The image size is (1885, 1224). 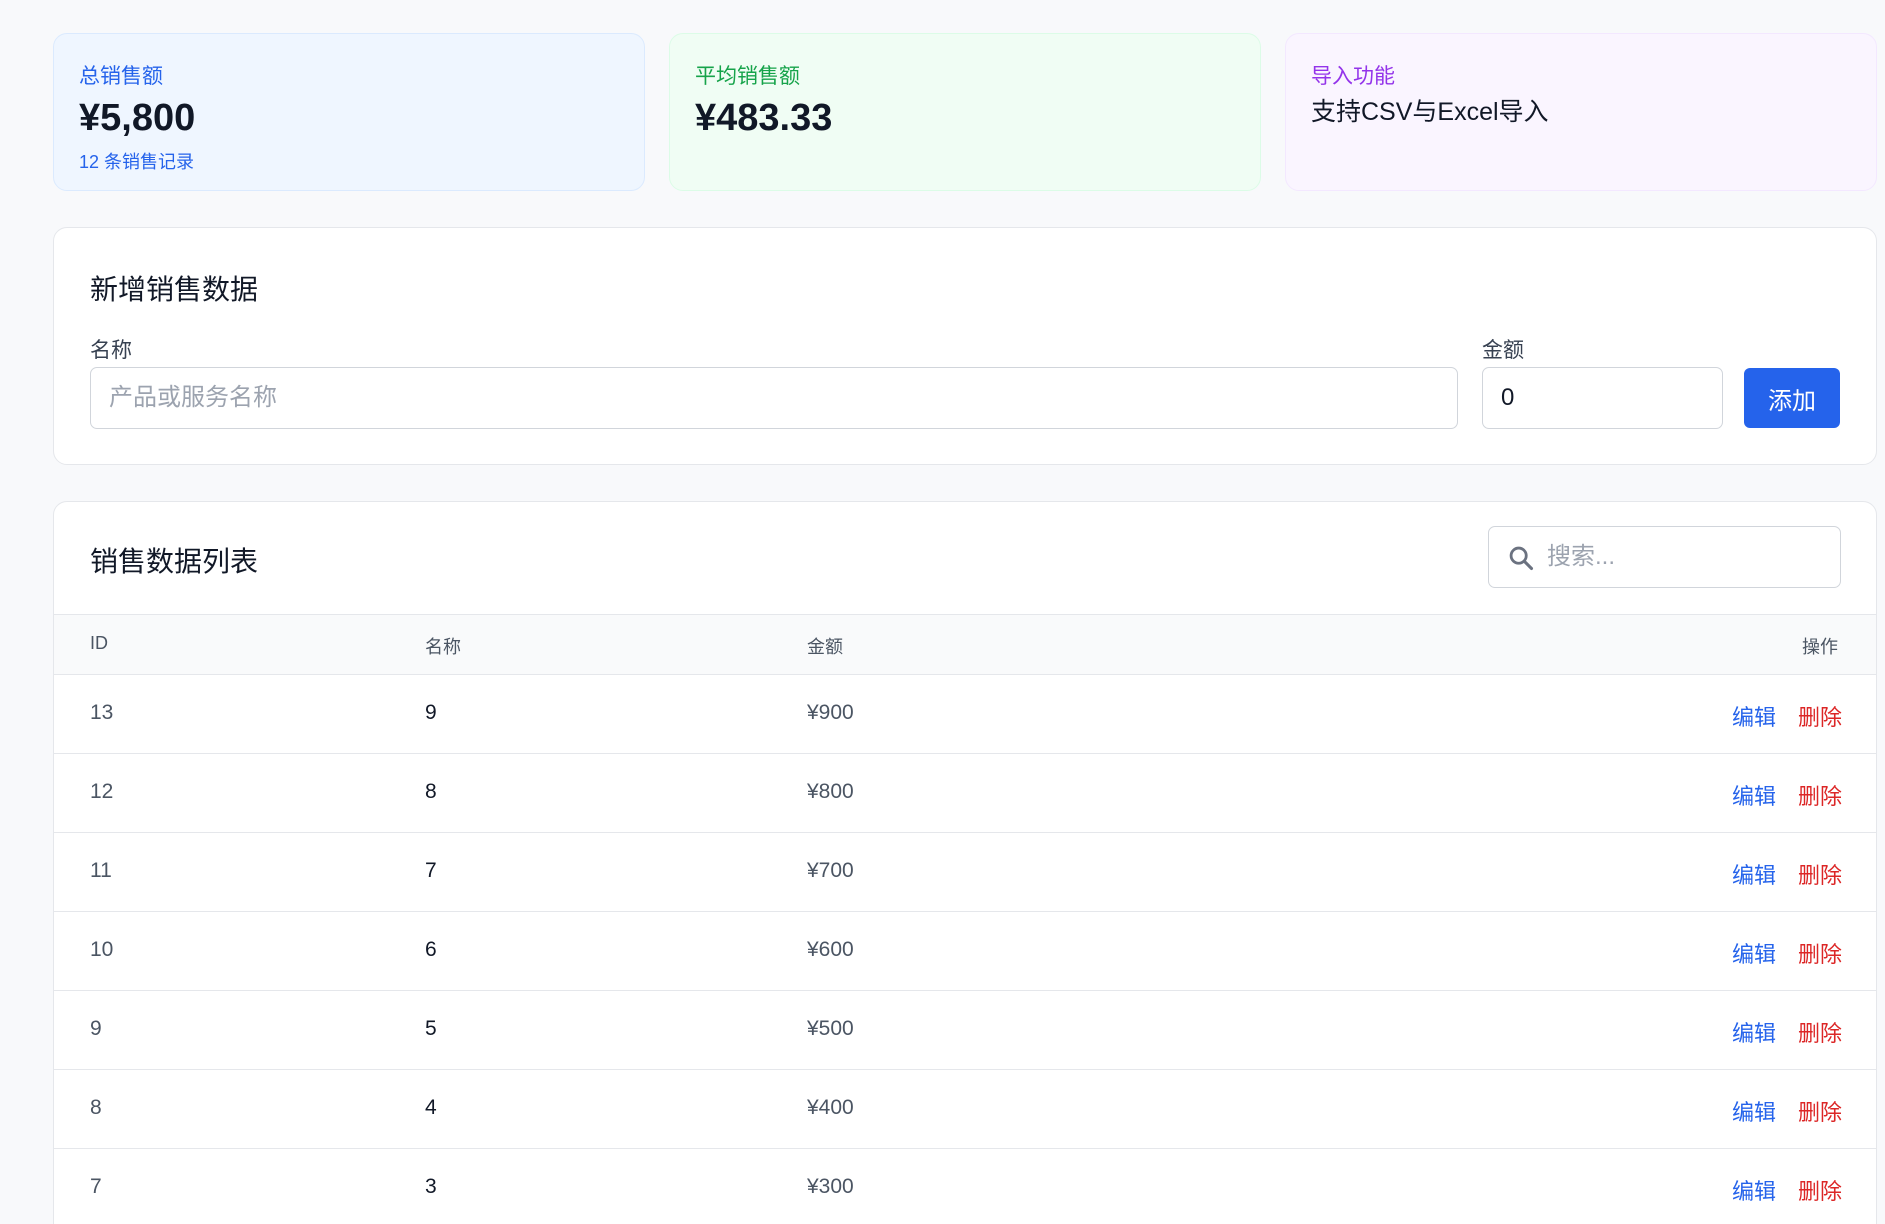 I want to click on record-count: 12 条销售记录, so click(x=137, y=162).